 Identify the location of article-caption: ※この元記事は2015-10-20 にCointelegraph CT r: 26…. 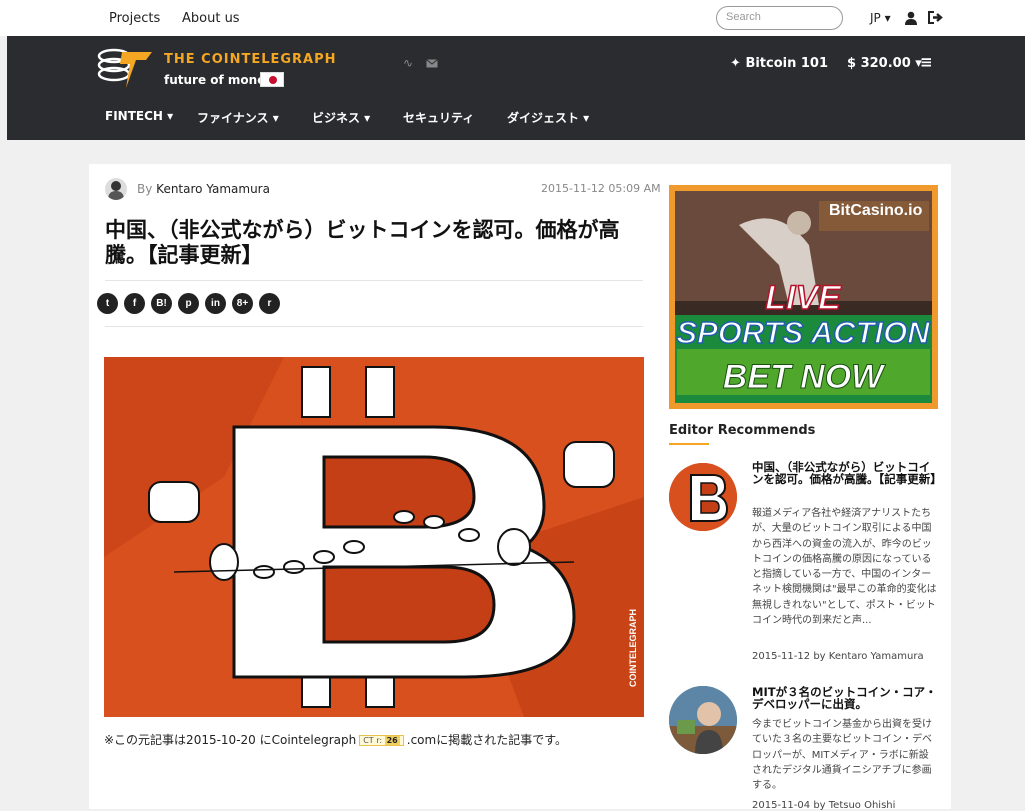
(335, 739).